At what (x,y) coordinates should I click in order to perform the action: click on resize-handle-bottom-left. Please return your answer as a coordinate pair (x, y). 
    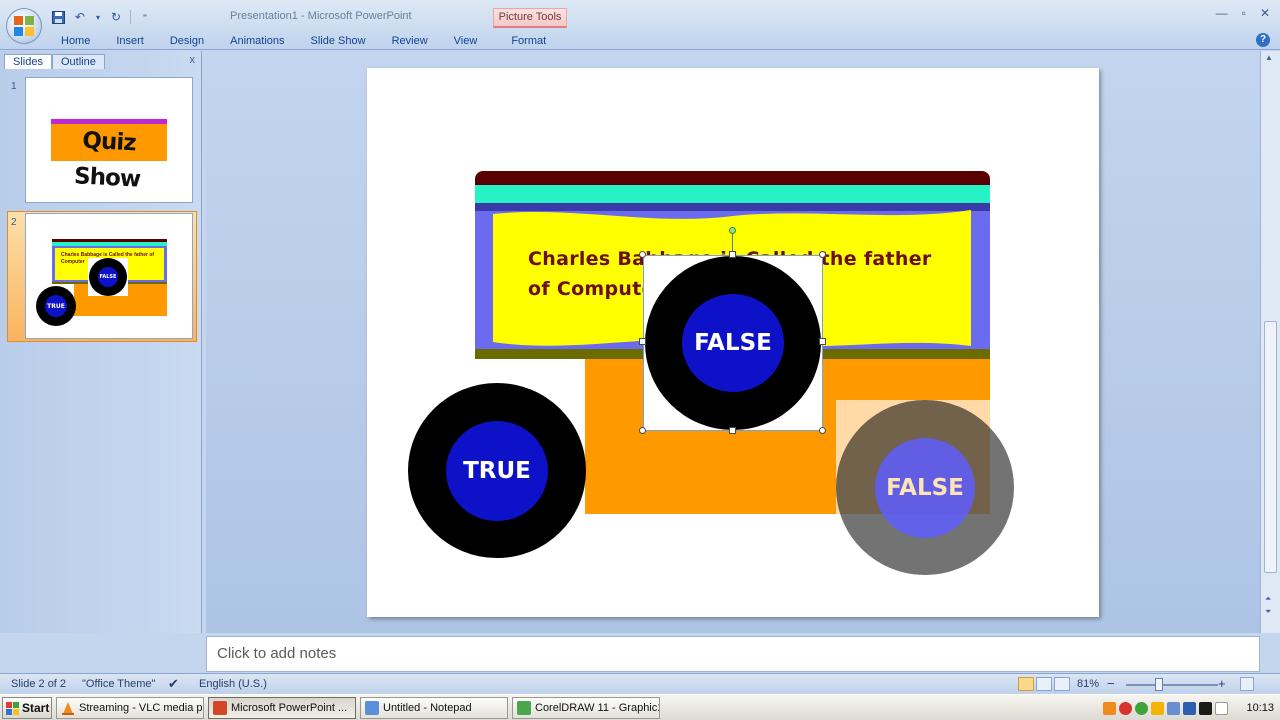
    Looking at the image, I should click on (642, 430).